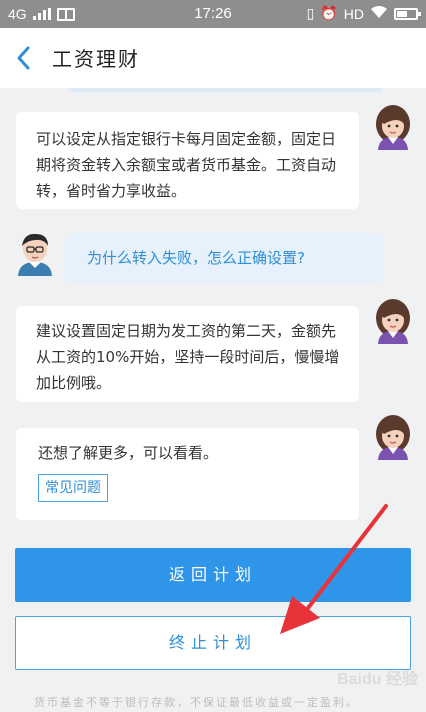 The image size is (426, 712). I want to click on message-text: 为什么转入失败，怎么正确设置?, so click(196, 258).